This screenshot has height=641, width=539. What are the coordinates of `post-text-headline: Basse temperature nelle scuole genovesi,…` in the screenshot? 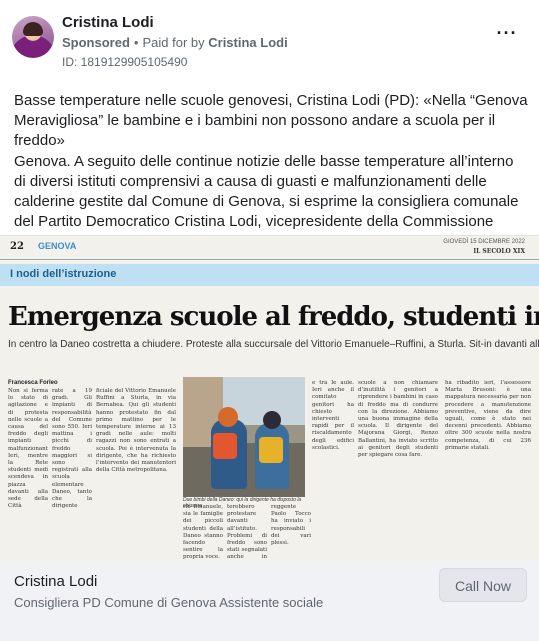 It's located at (271, 120).